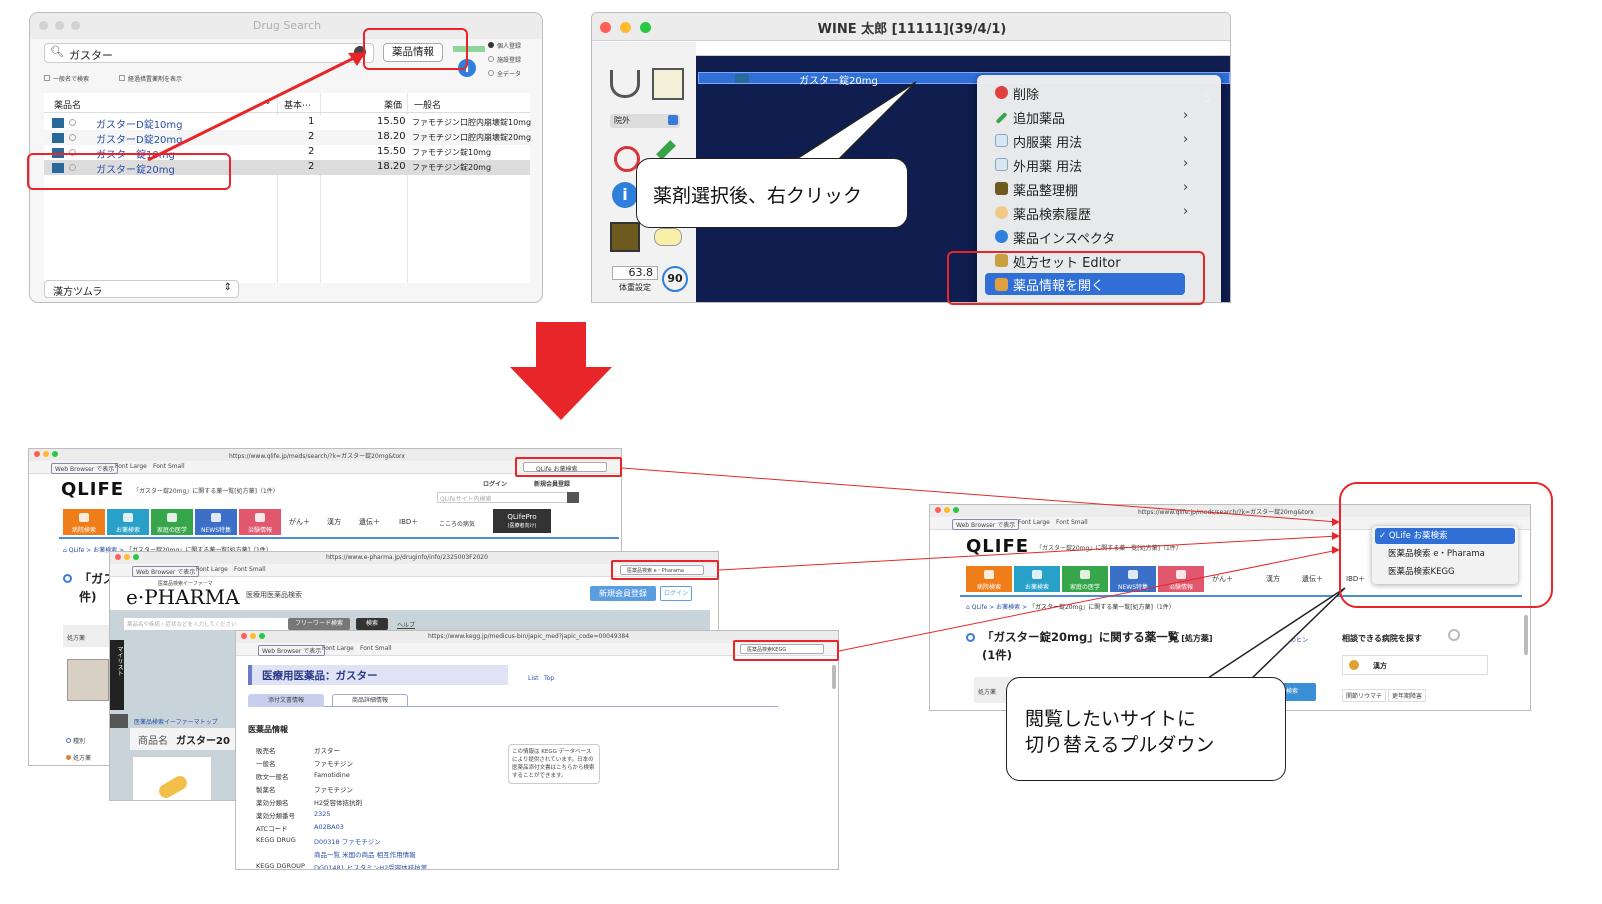  I want to click on photo-icon, so click(625, 237).